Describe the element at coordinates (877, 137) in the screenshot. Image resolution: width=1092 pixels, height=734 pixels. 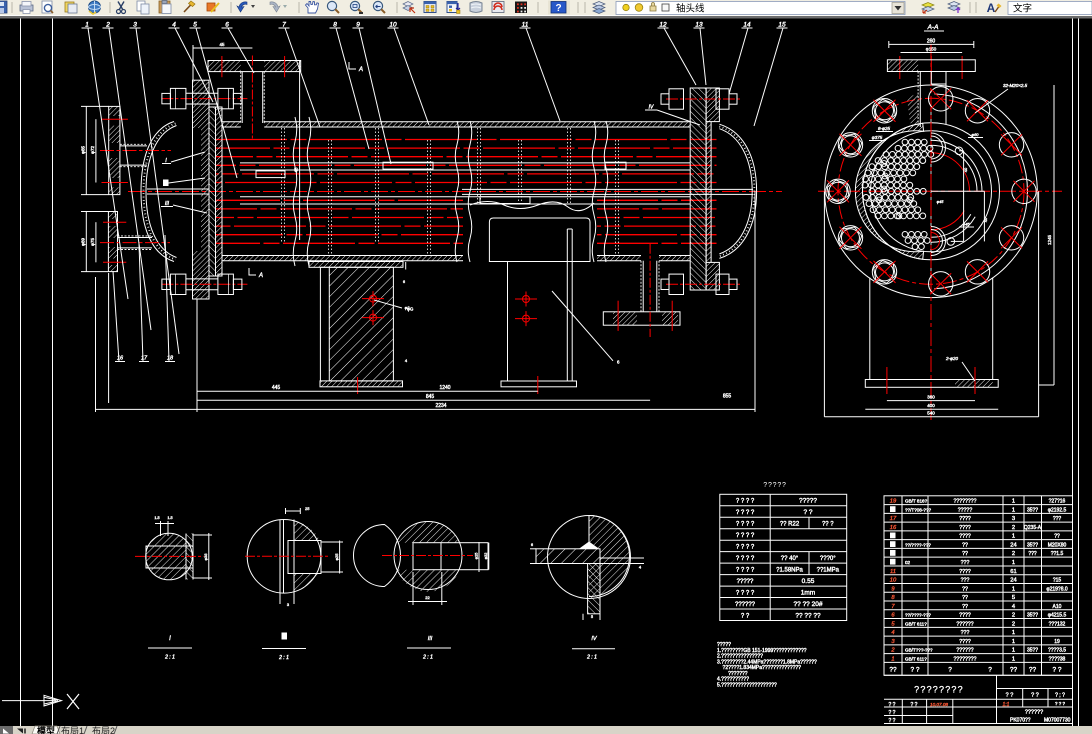
I see `svg-text: φ375` at that location.